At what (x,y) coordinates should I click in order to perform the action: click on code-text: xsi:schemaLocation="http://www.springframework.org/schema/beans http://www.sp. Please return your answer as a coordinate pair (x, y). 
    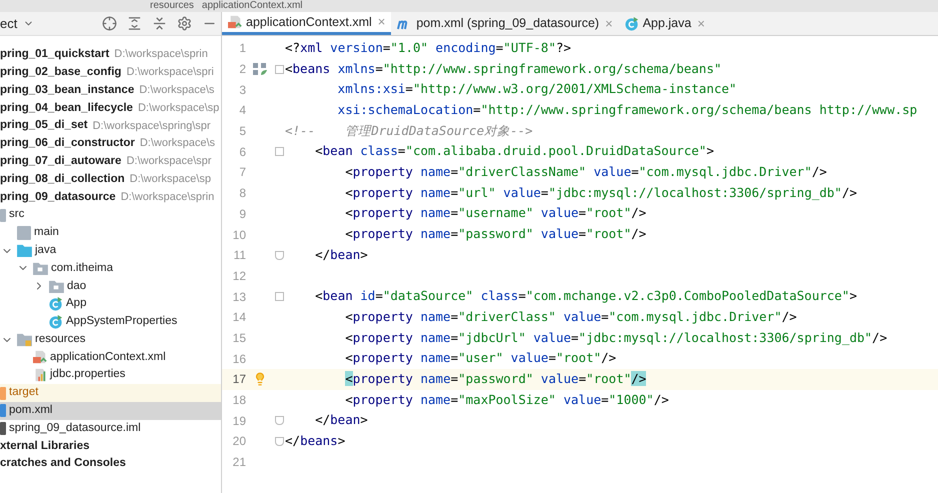
    Looking at the image, I should click on (627, 110).